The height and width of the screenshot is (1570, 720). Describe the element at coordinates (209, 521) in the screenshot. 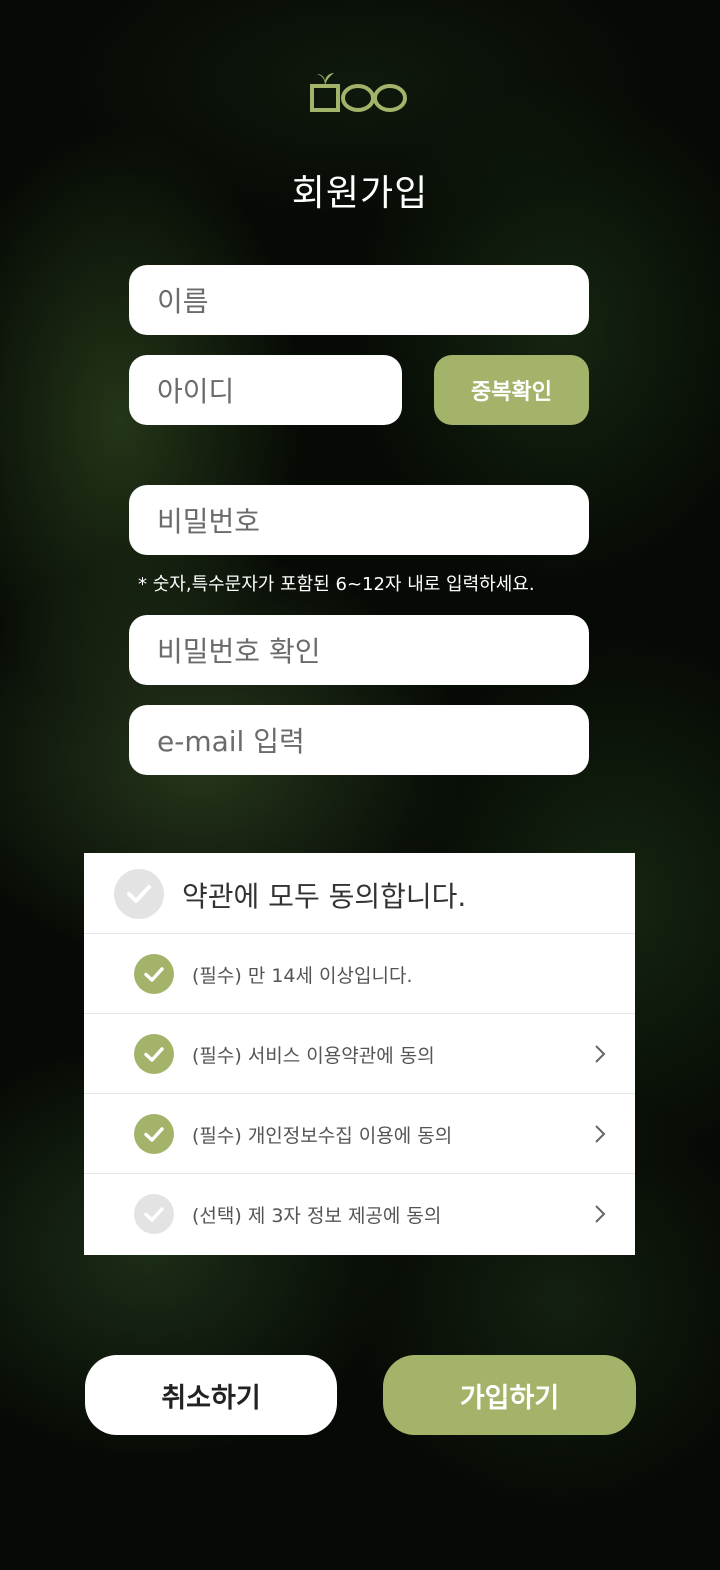

I see `password-input-placeholder: 비밀번호` at that location.